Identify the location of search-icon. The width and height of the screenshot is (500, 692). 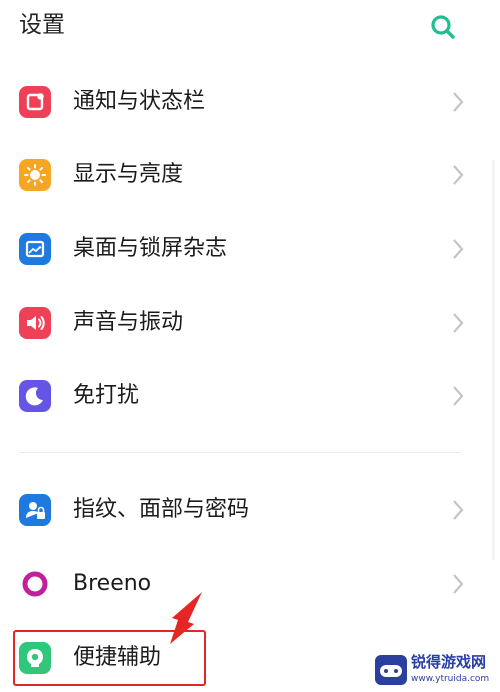
(443, 27).